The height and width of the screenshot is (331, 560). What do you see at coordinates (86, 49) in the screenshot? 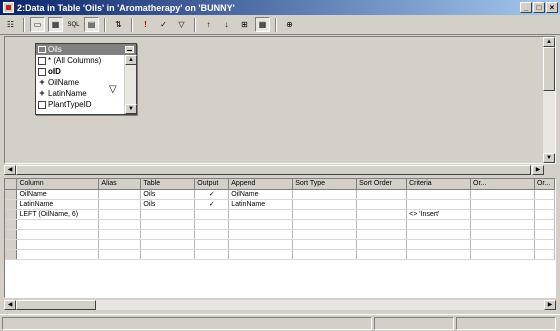
I see `table-box-header: Oils` at bounding box center [86, 49].